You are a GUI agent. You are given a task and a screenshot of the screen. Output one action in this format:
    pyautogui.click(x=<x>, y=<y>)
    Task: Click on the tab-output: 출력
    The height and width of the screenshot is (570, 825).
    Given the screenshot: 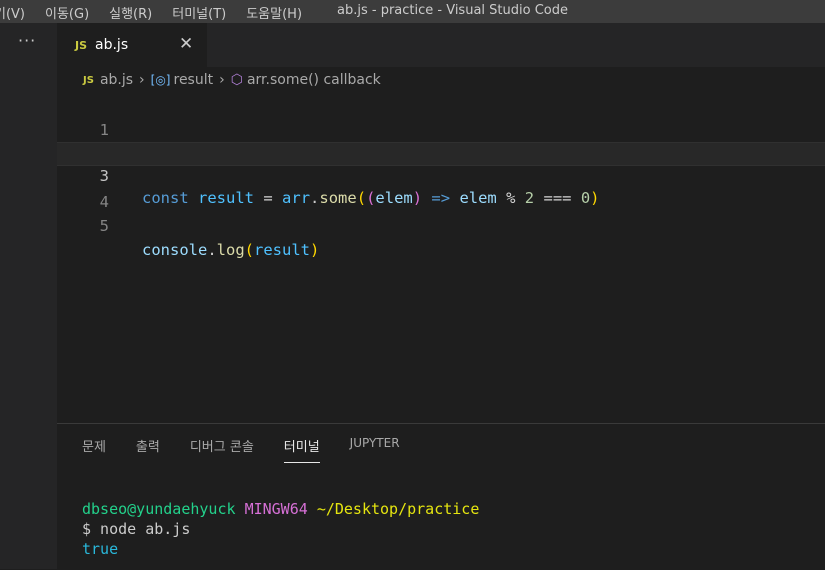 What is the action you would take?
    pyautogui.click(x=148, y=449)
    